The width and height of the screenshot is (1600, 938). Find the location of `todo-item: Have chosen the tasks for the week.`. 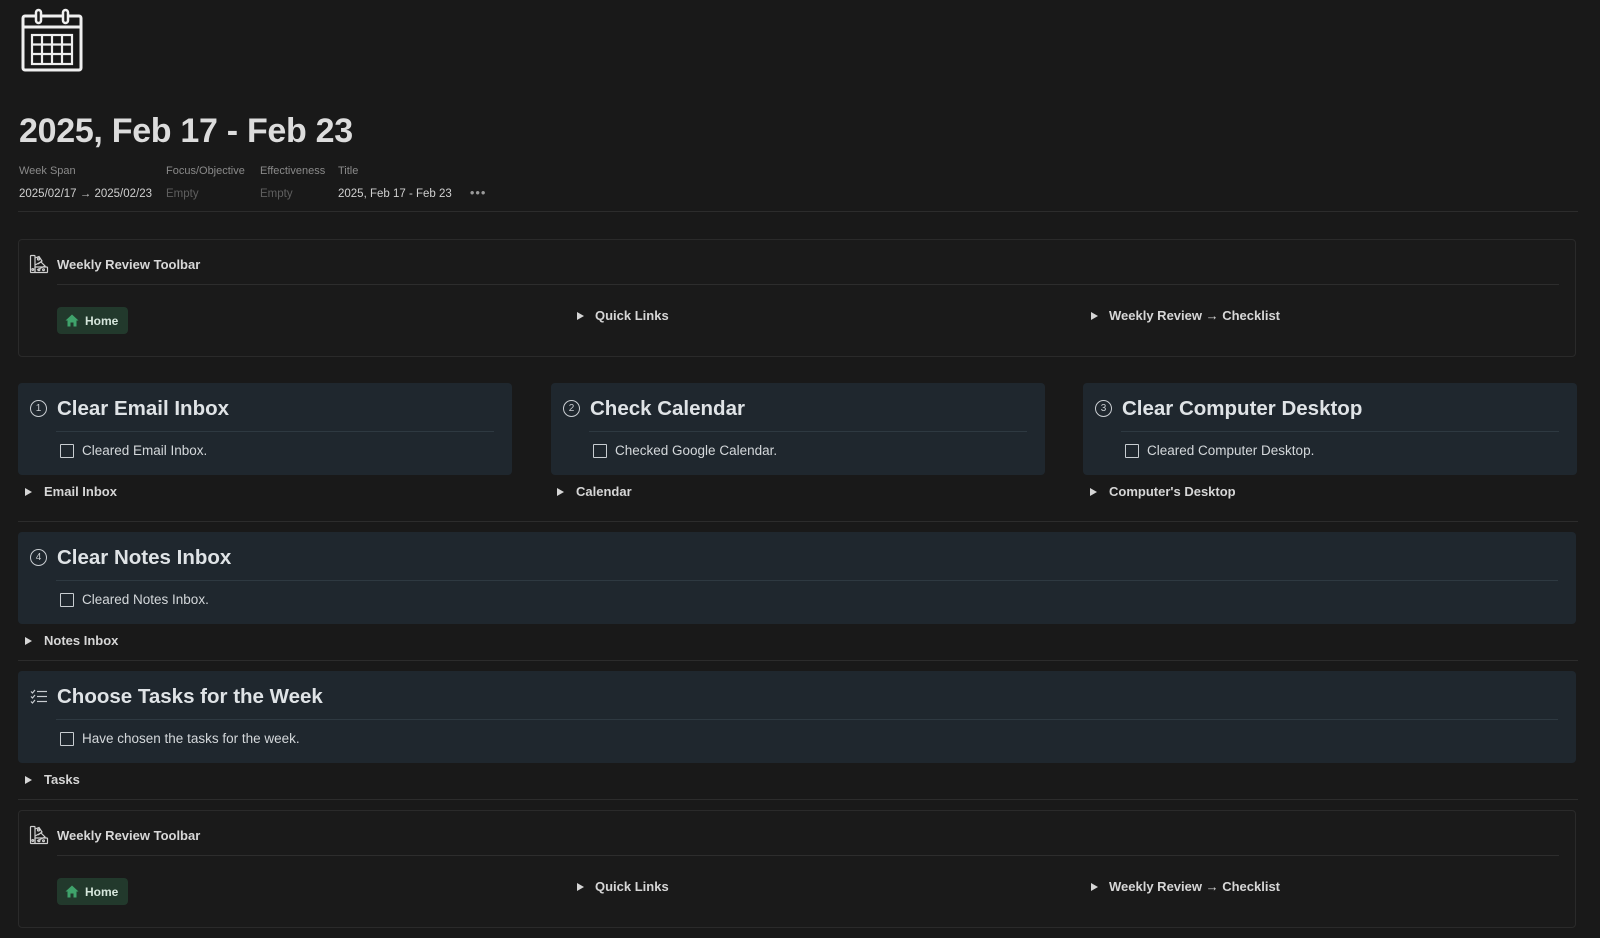

todo-item: Have chosen the tasks for the week. is located at coordinates (180, 738).